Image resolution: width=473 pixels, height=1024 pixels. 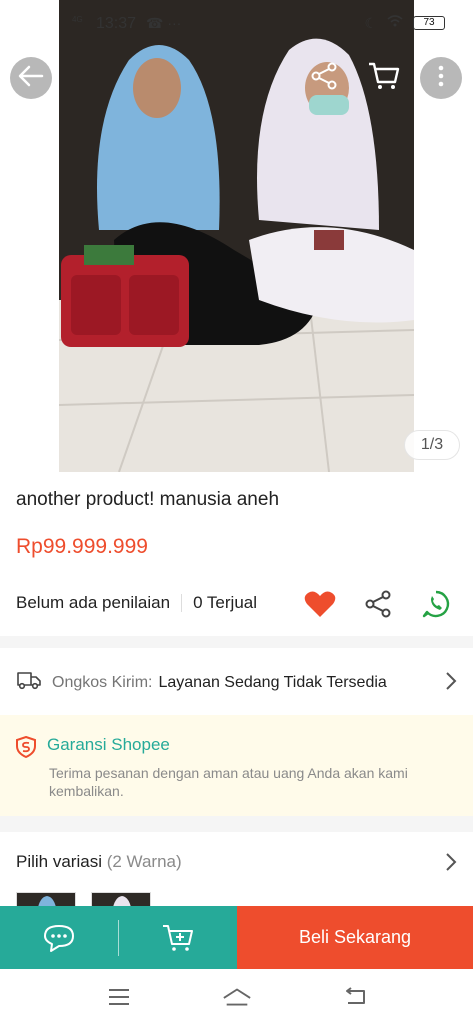 What do you see at coordinates (59, 861) in the screenshot?
I see `variant-title: Pilih variasi` at bounding box center [59, 861].